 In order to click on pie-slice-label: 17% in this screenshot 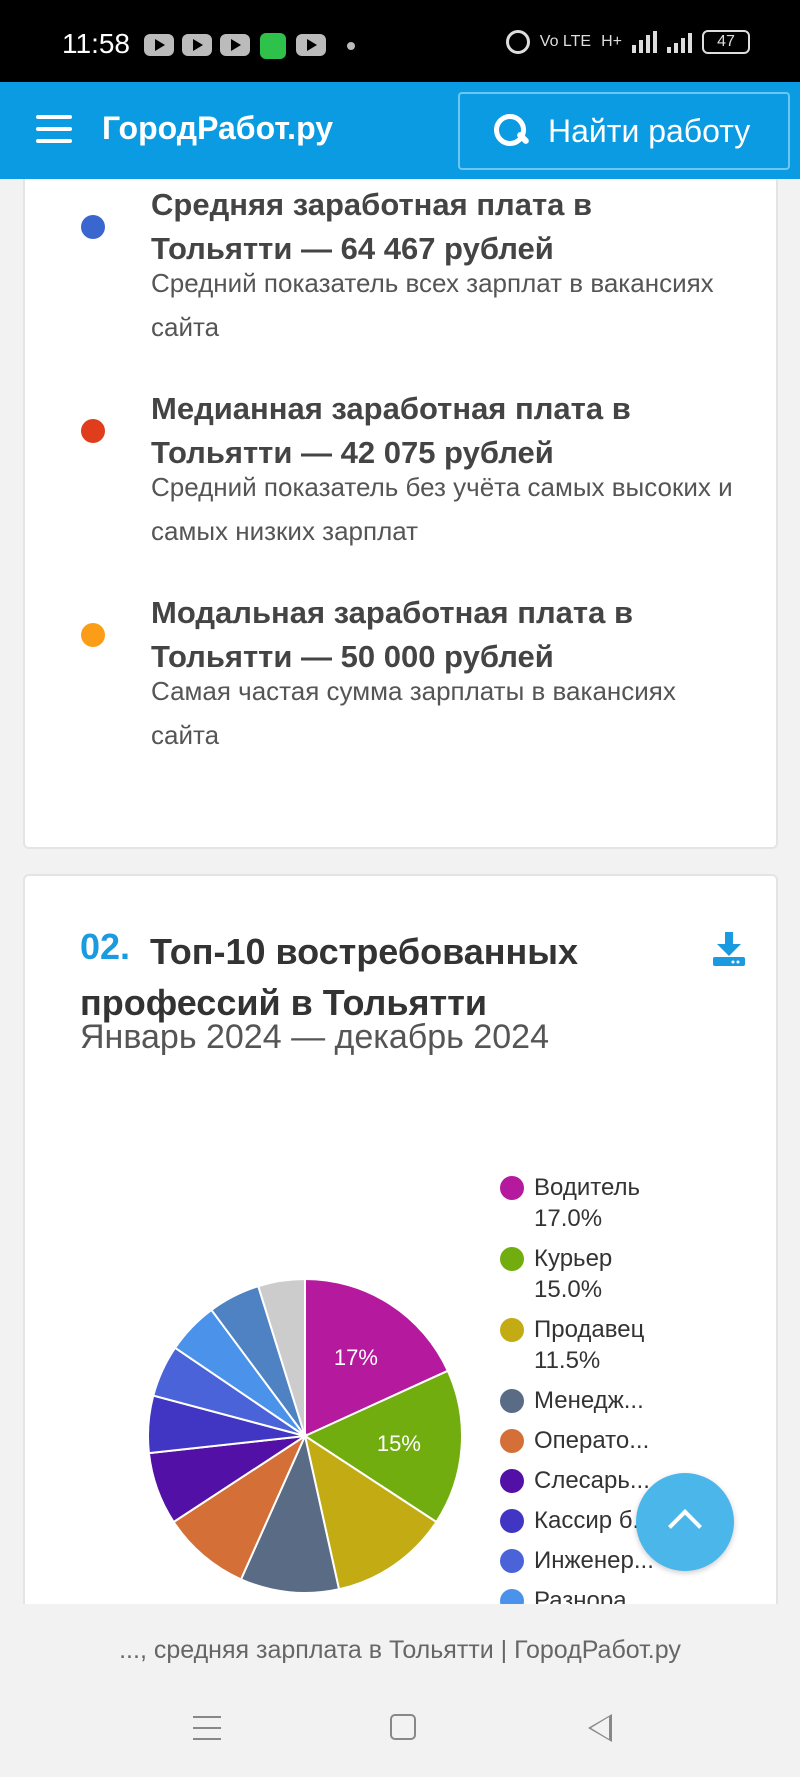, I will do `click(356, 1357)`.